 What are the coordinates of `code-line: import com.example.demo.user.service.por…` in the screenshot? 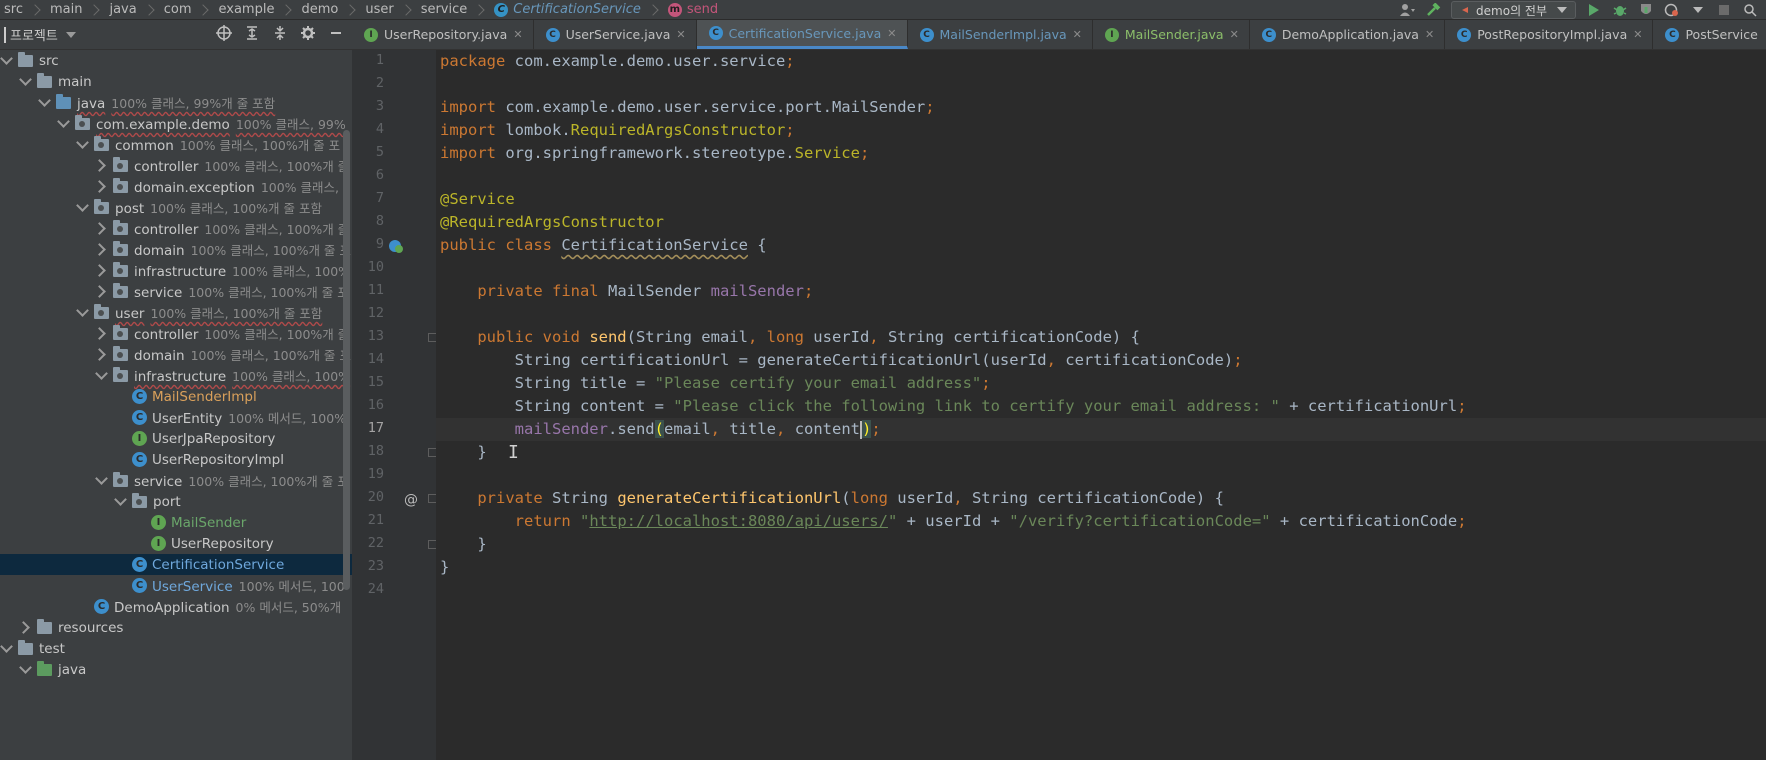 It's located at (687, 107).